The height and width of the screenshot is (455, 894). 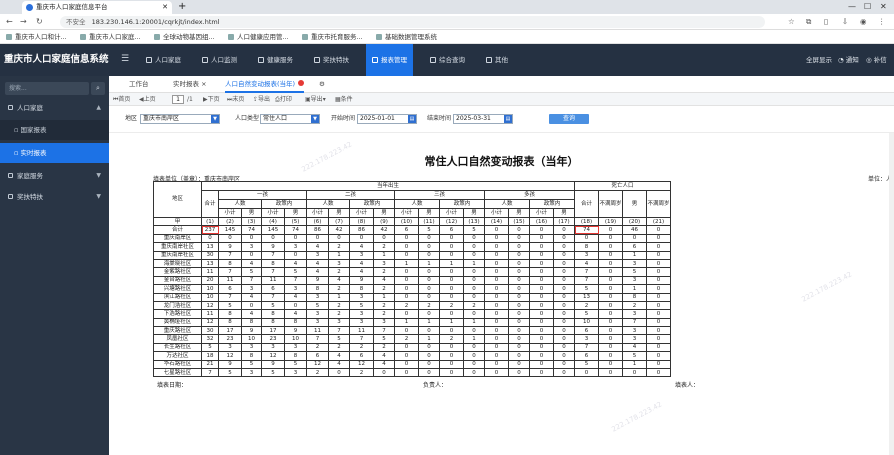 What do you see at coordinates (283, 99) in the screenshot?
I see `print-button: ⎙打印` at bounding box center [283, 99].